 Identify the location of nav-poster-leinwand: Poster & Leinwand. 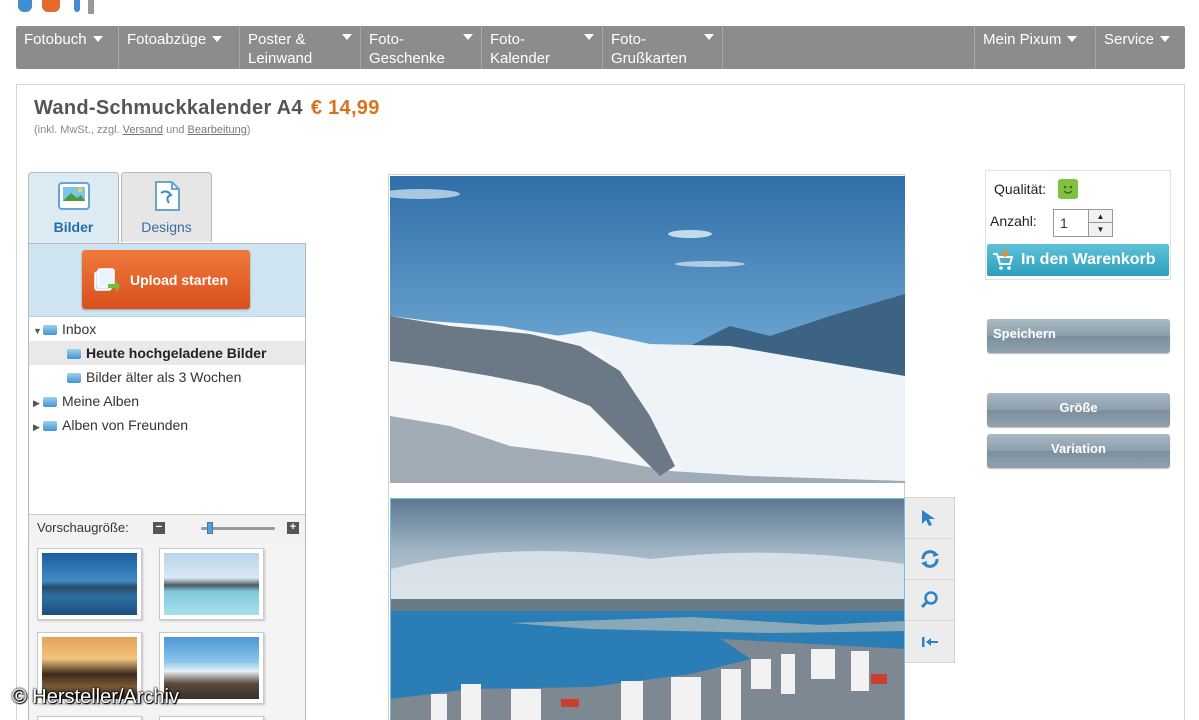
(300, 47).